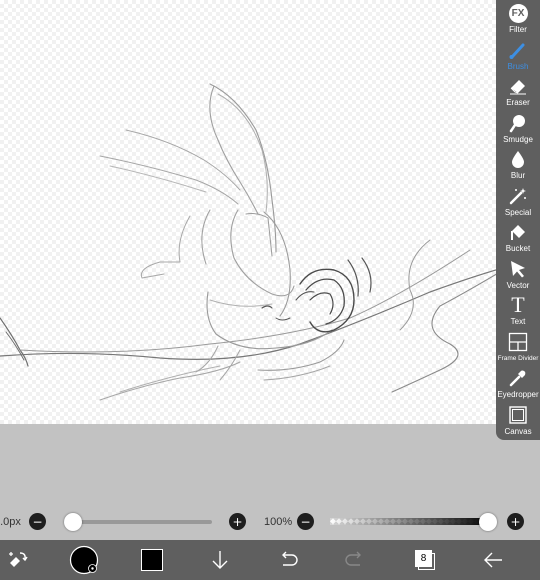 This screenshot has height=580, width=540. What do you see at coordinates (518, 123) in the screenshot?
I see `smudge-icon` at bounding box center [518, 123].